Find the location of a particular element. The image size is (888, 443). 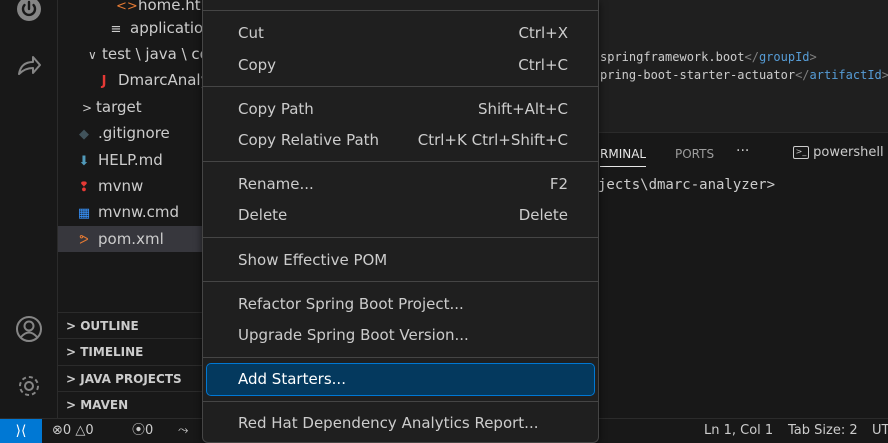

menu-item-show-effective-pom: Show Effective POM is located at coordinates (400, 260).